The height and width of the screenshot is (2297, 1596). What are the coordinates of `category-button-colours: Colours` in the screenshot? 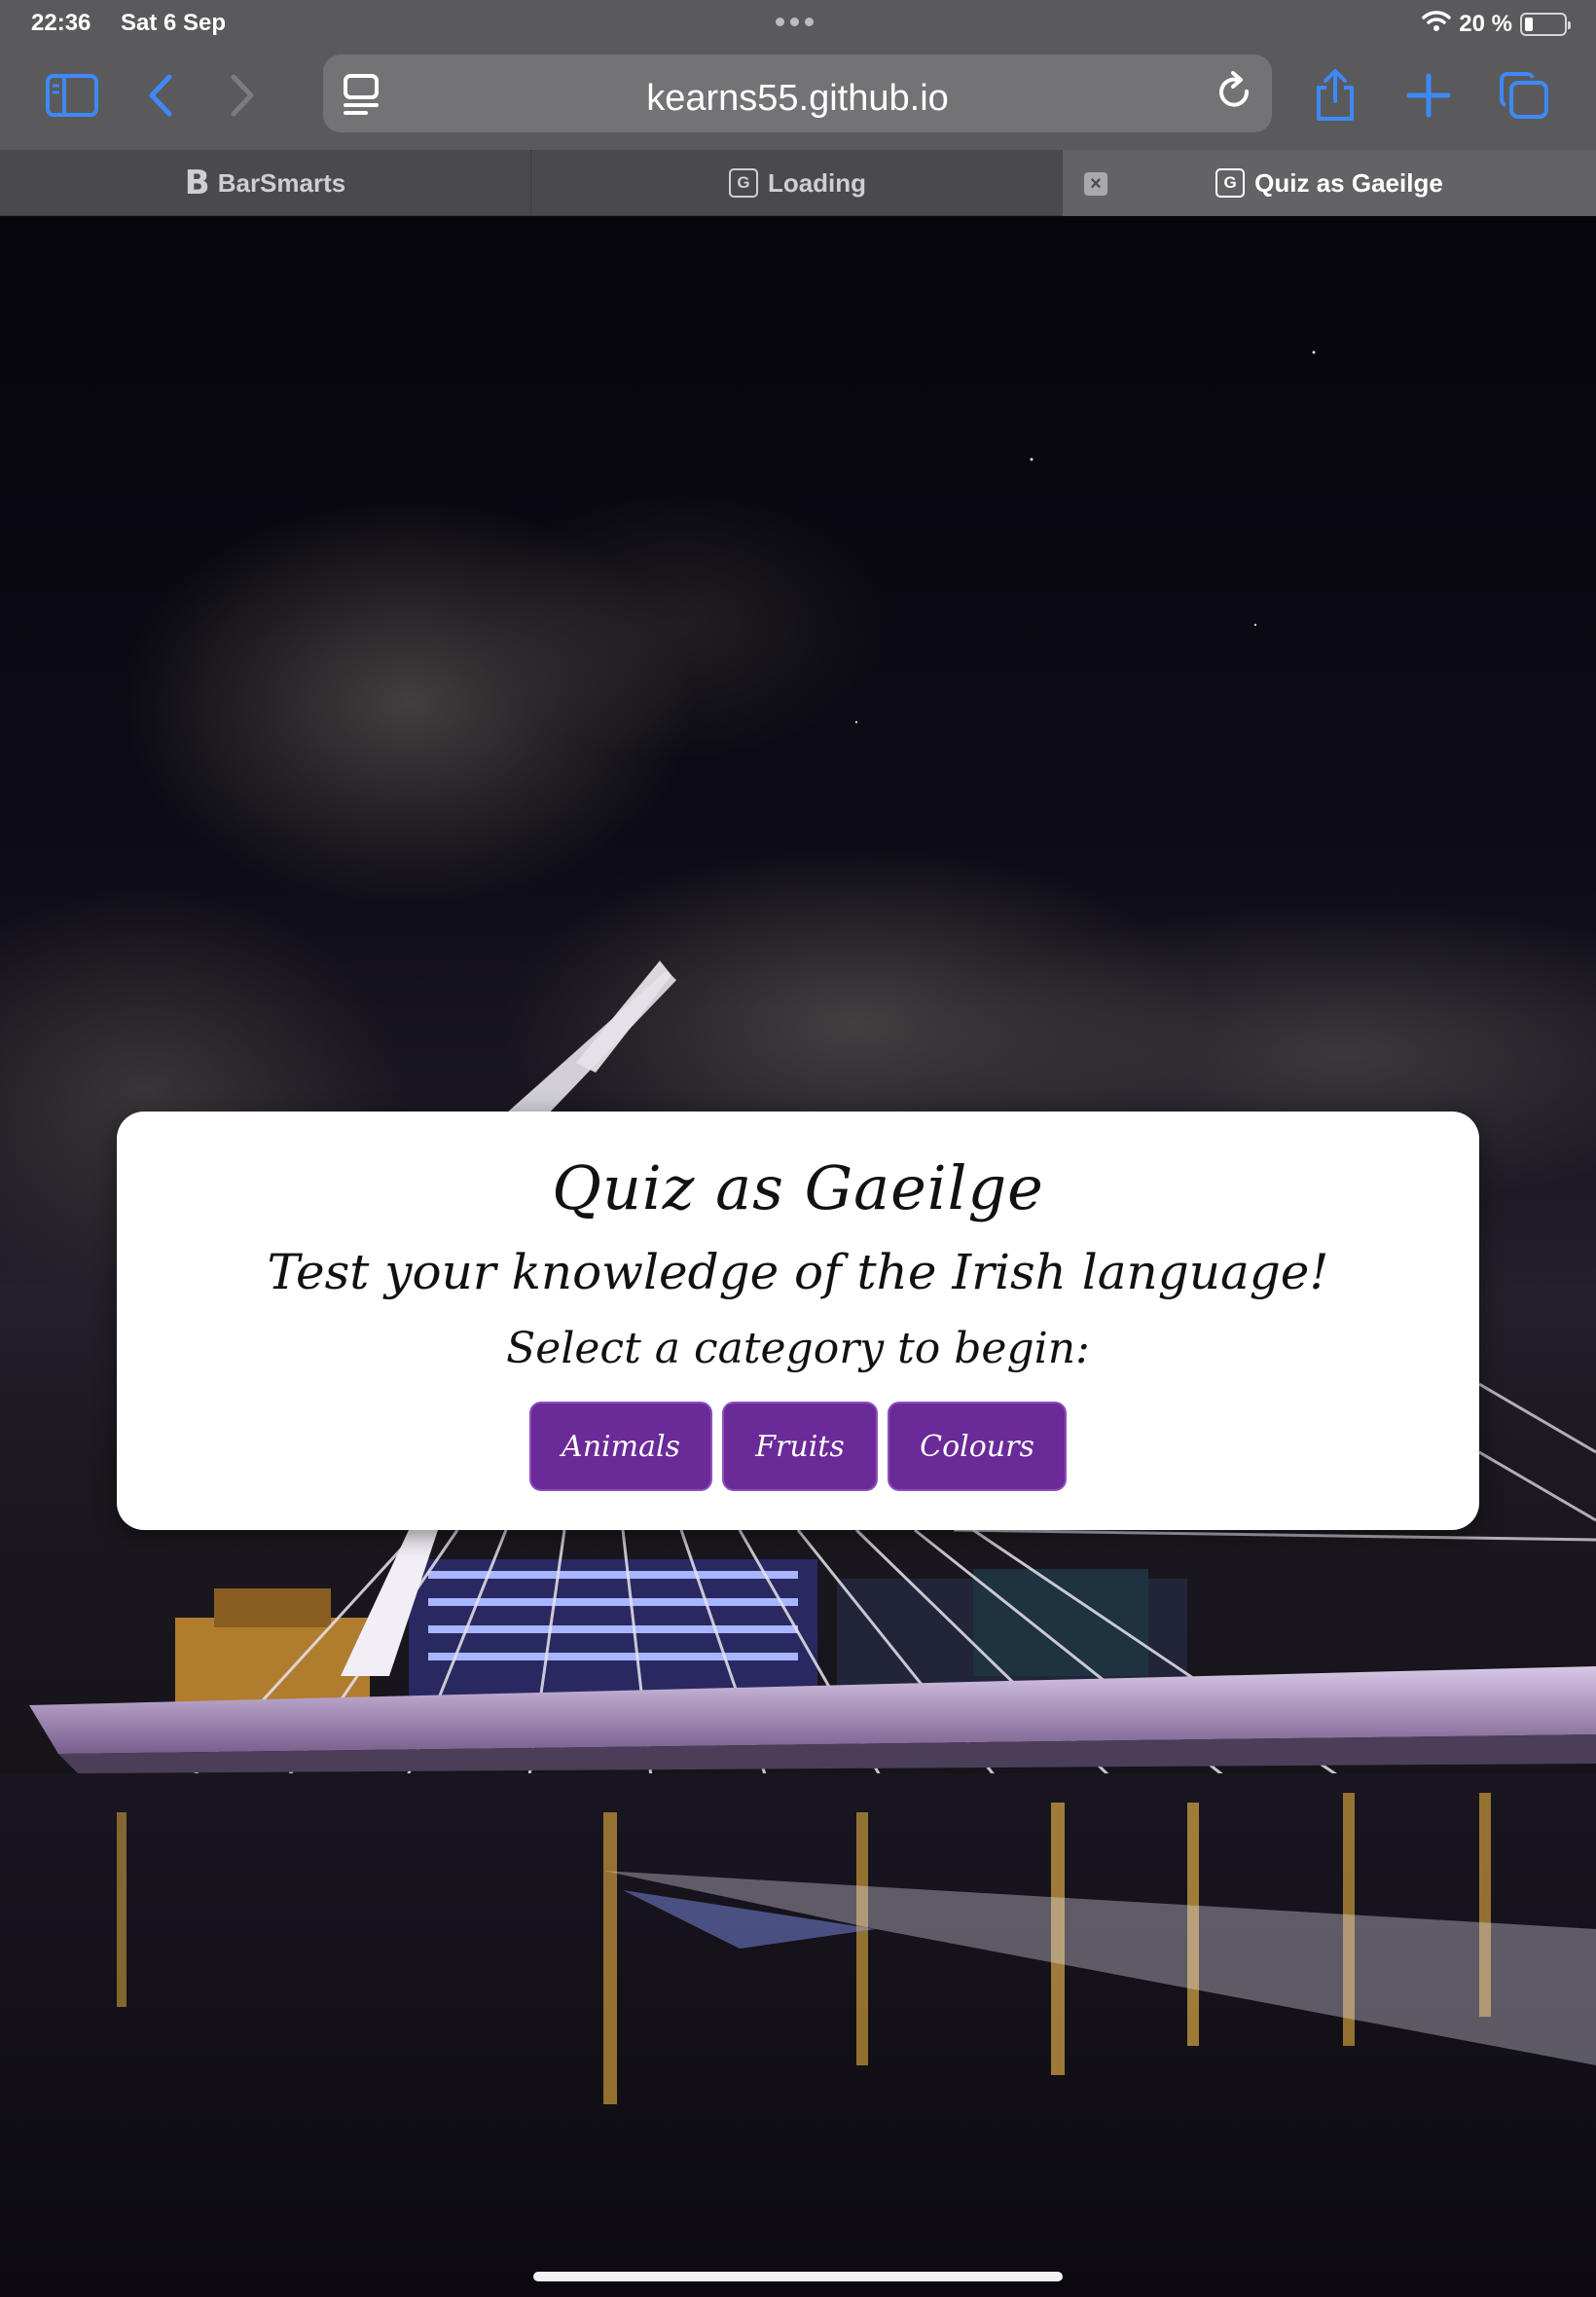 It's located at (977, 1446).